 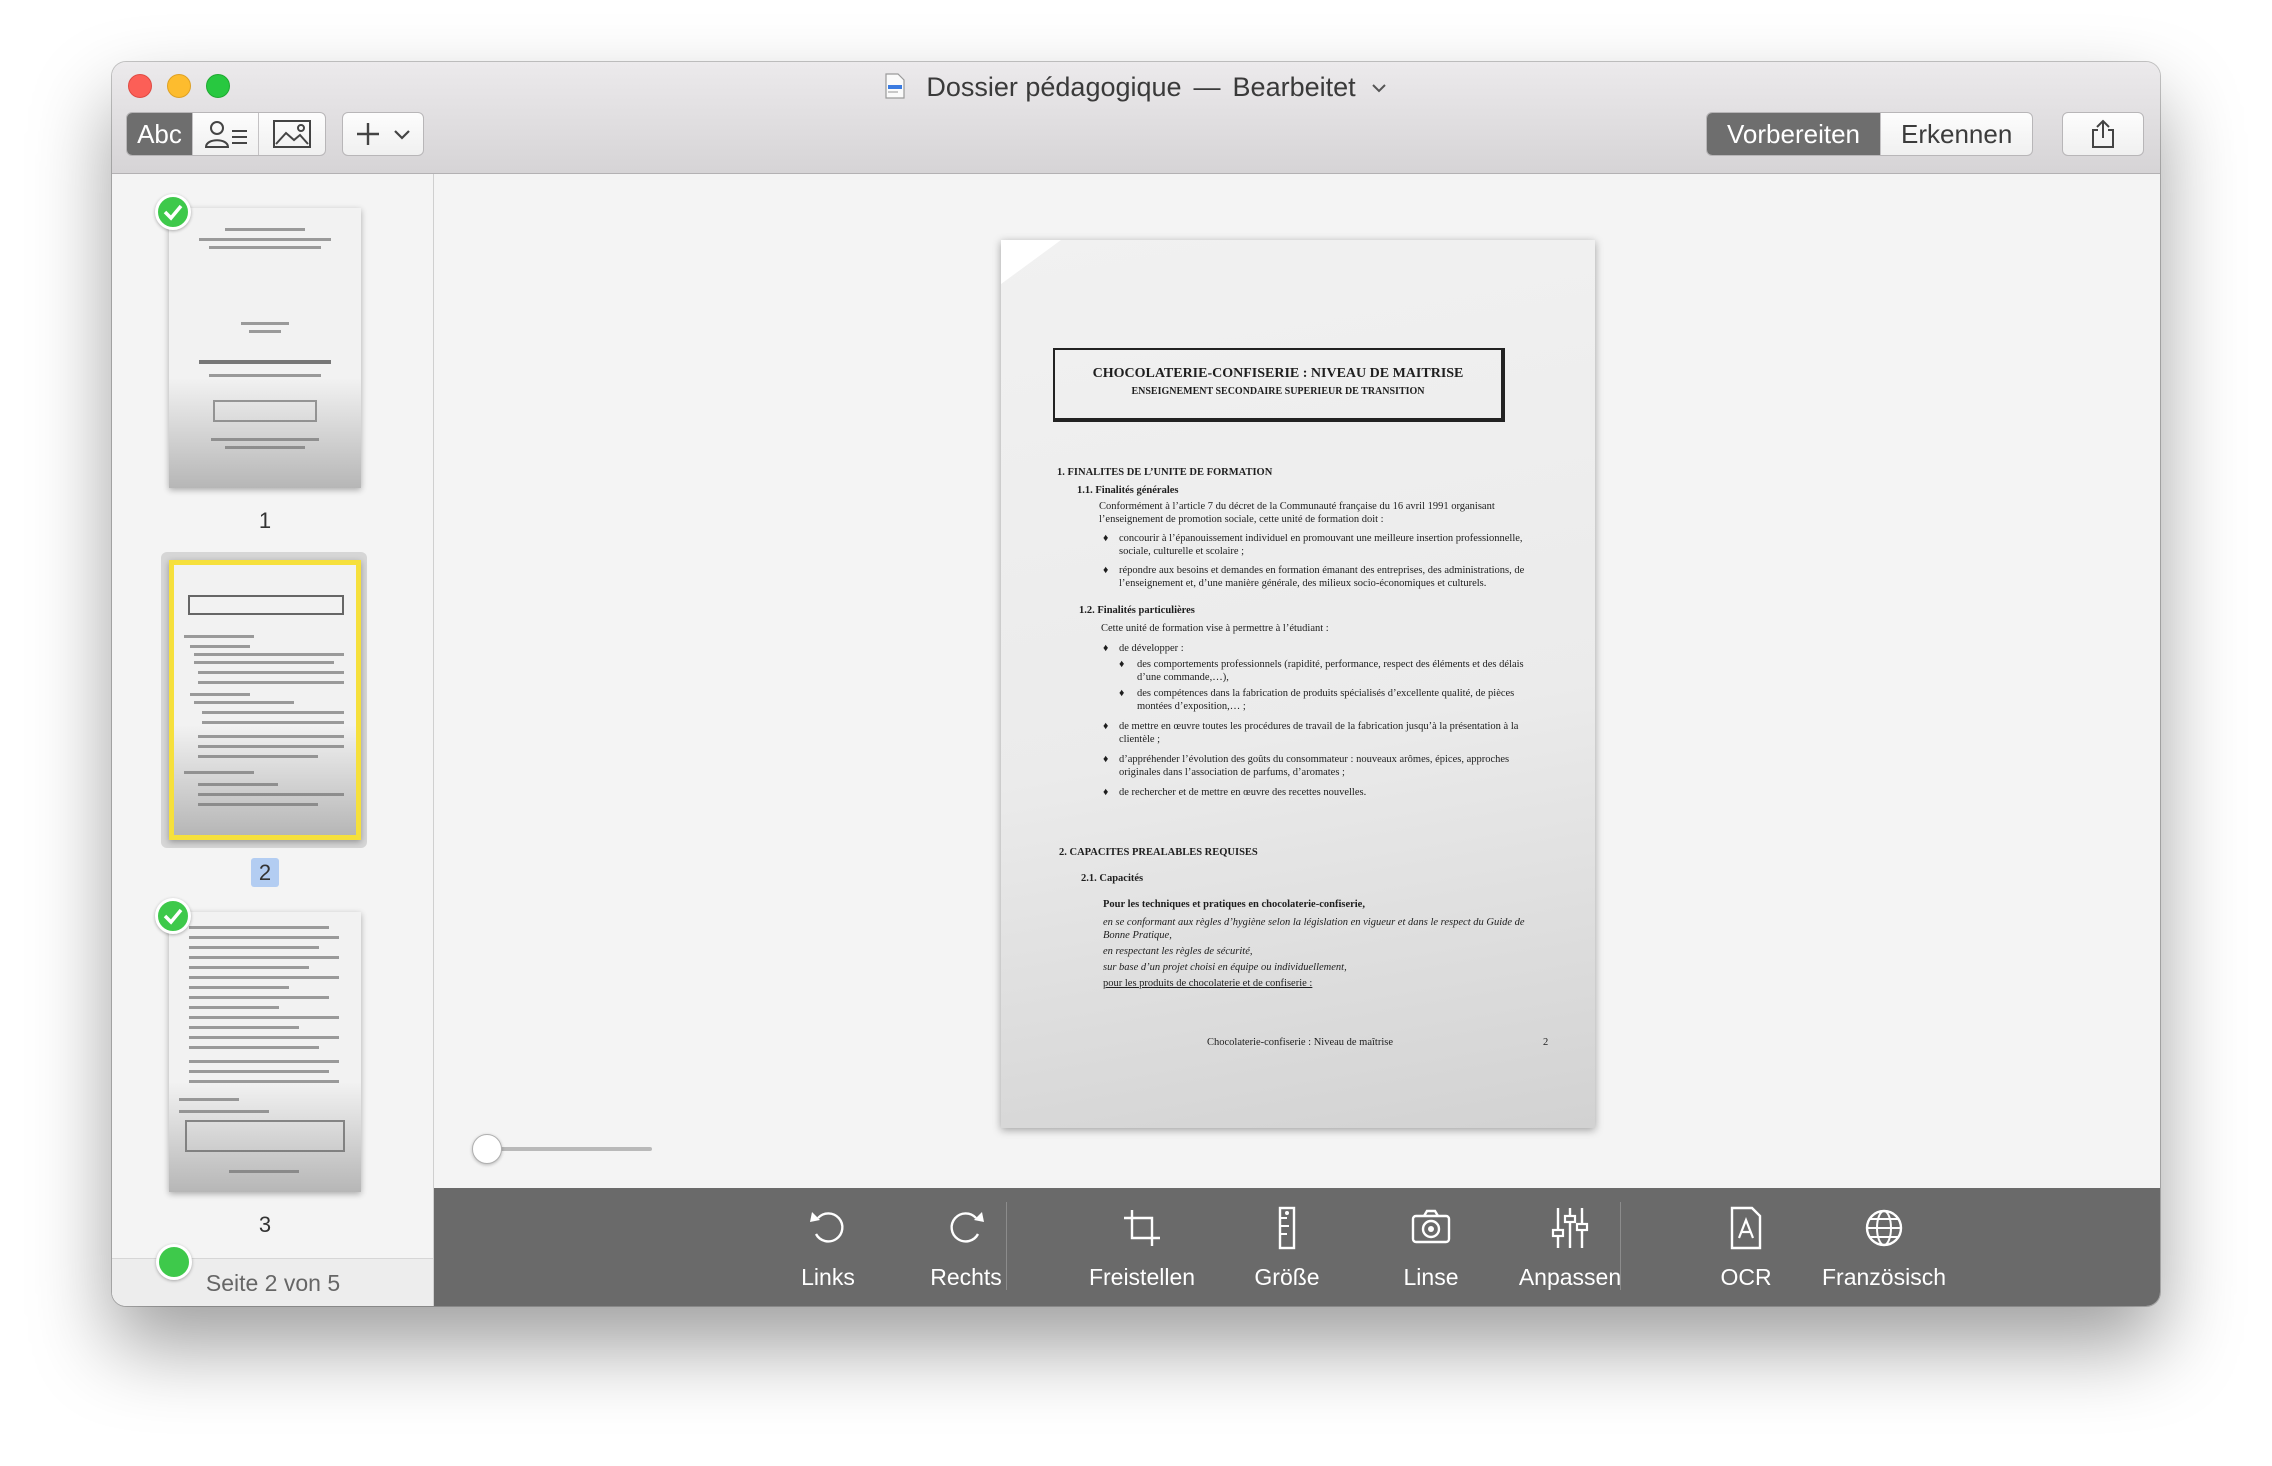 What do you see at coordinates (828, 1277) in the screenshot?
I see `rotate-left-label: Links` at bounding box center [828, 1277].